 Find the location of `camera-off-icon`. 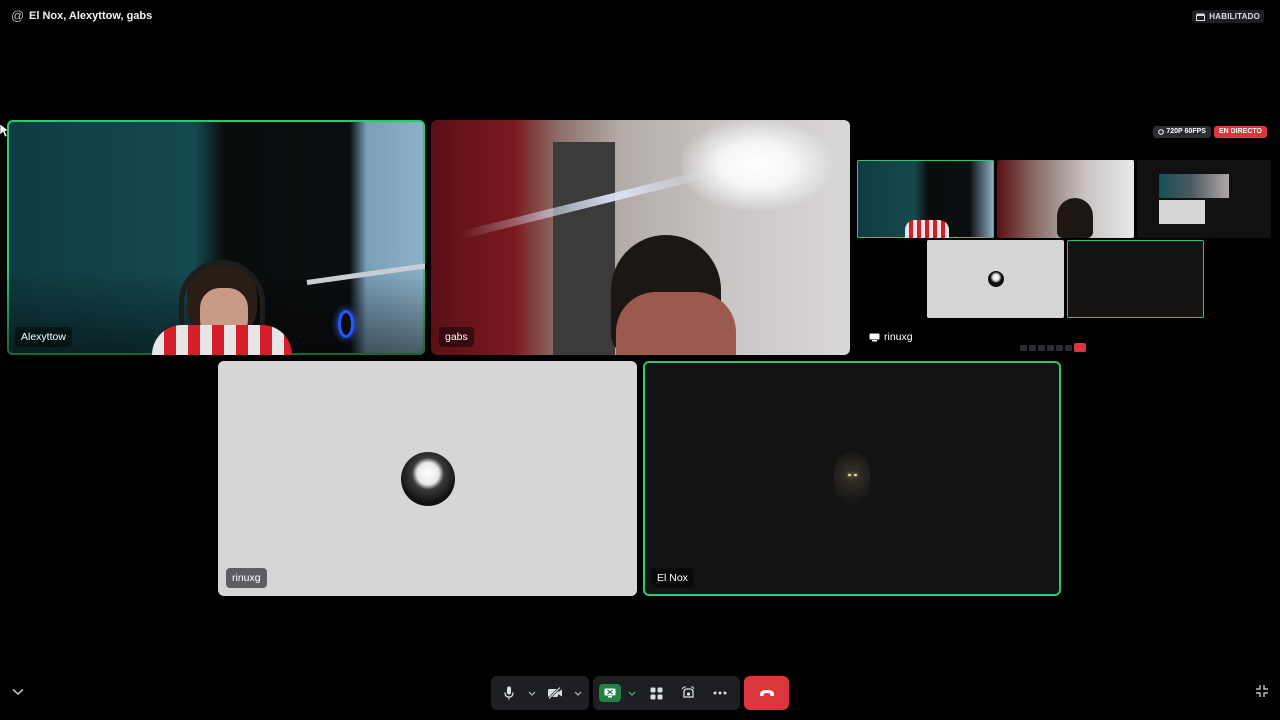

camera-off-icon is located at coordinates (555, 693).